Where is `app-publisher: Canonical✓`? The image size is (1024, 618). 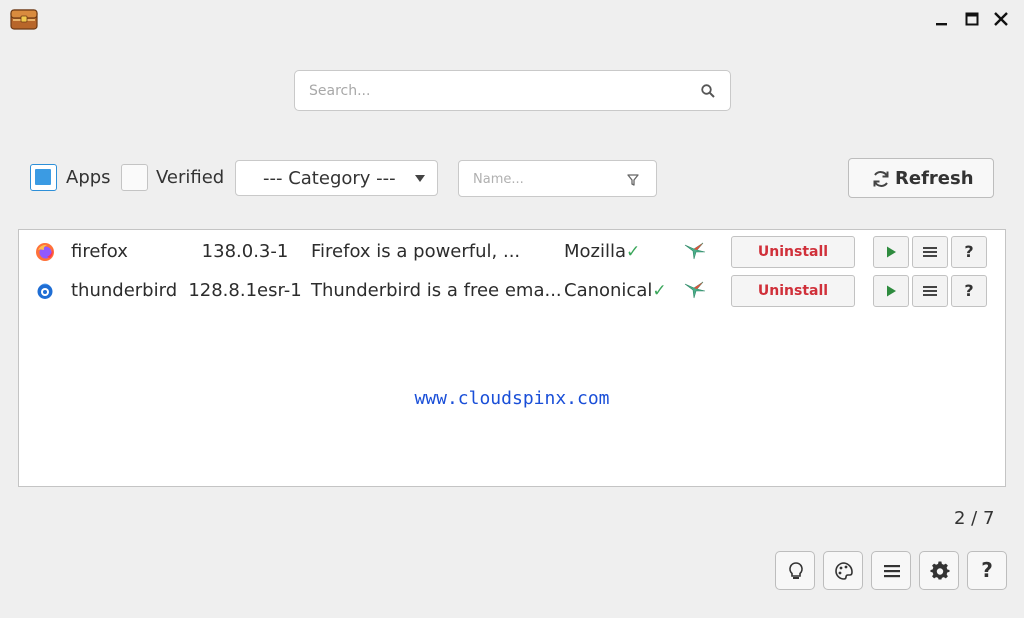 app-publisher: Canonical✓ is located at coordinates (615, 290).